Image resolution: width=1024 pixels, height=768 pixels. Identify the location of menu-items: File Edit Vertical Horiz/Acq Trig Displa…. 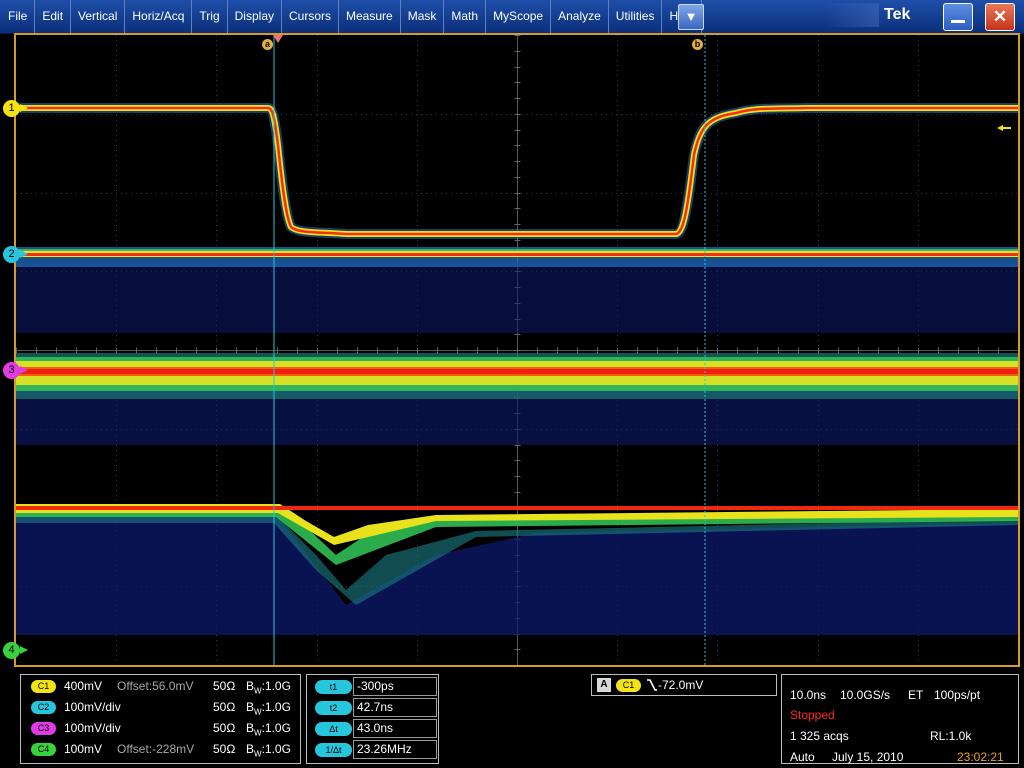
(351, 16).